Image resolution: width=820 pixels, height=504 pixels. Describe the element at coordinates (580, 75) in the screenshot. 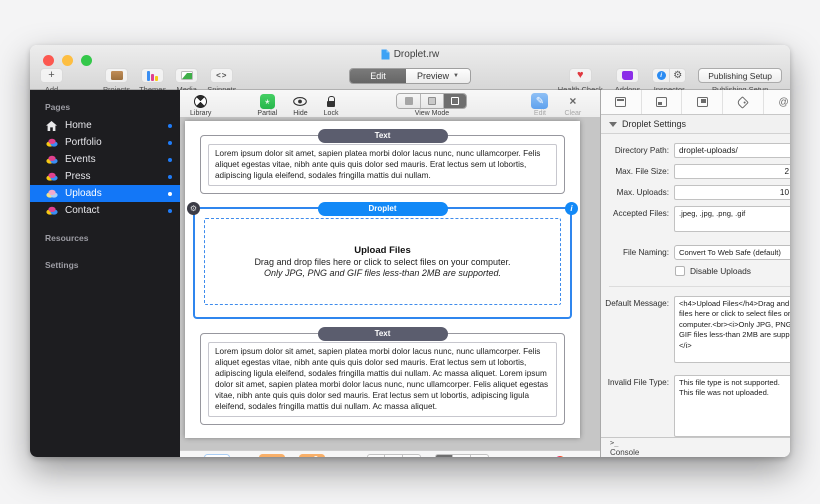

I see `health-check-button: ♥` at that location.